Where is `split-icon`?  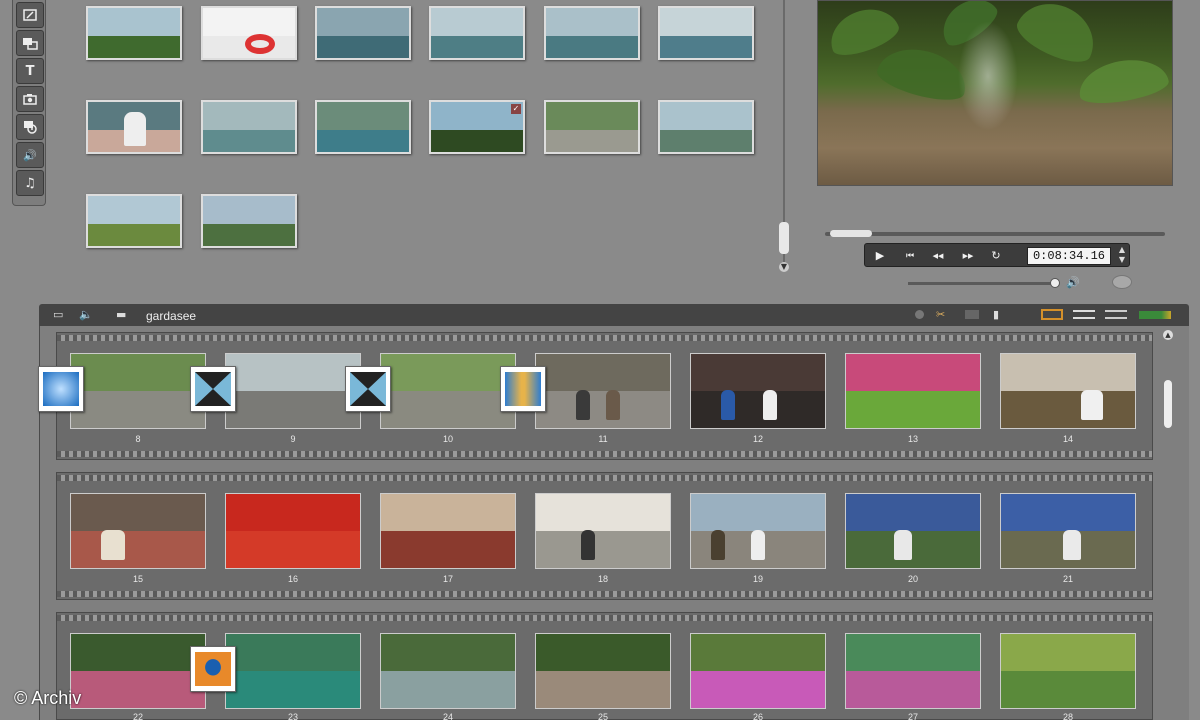 split-icon is located at coordinates (972, 314).